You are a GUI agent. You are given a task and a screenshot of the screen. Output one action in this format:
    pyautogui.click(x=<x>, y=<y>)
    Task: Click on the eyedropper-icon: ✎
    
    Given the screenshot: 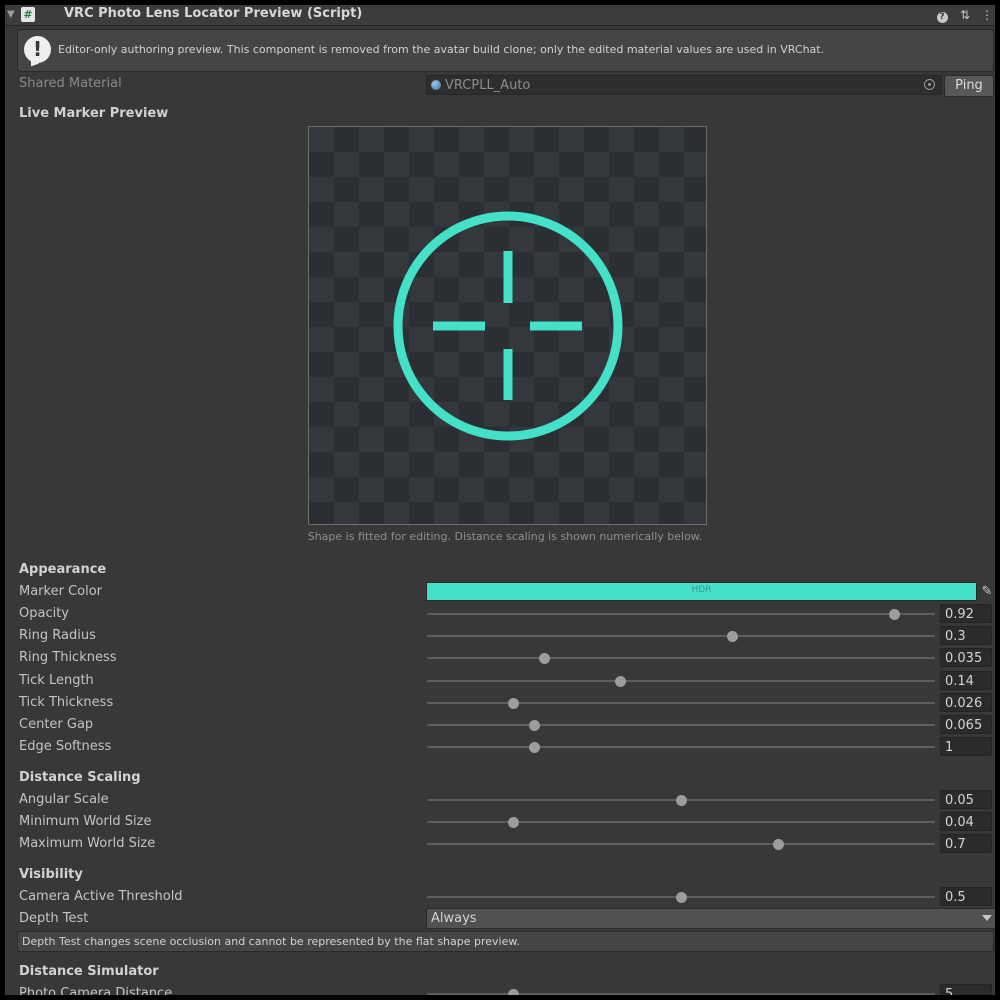 What is the action you would take?
    pyautogui.click(x=987, y=592)
    